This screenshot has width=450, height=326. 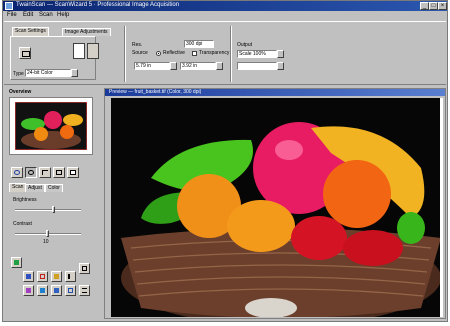 I want to click on auto-icon, so click(x=16, y=262).